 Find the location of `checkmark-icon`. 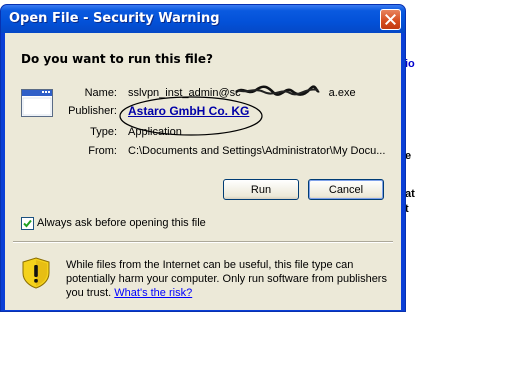

checkmark-icon is located at coordinates (27, 223).